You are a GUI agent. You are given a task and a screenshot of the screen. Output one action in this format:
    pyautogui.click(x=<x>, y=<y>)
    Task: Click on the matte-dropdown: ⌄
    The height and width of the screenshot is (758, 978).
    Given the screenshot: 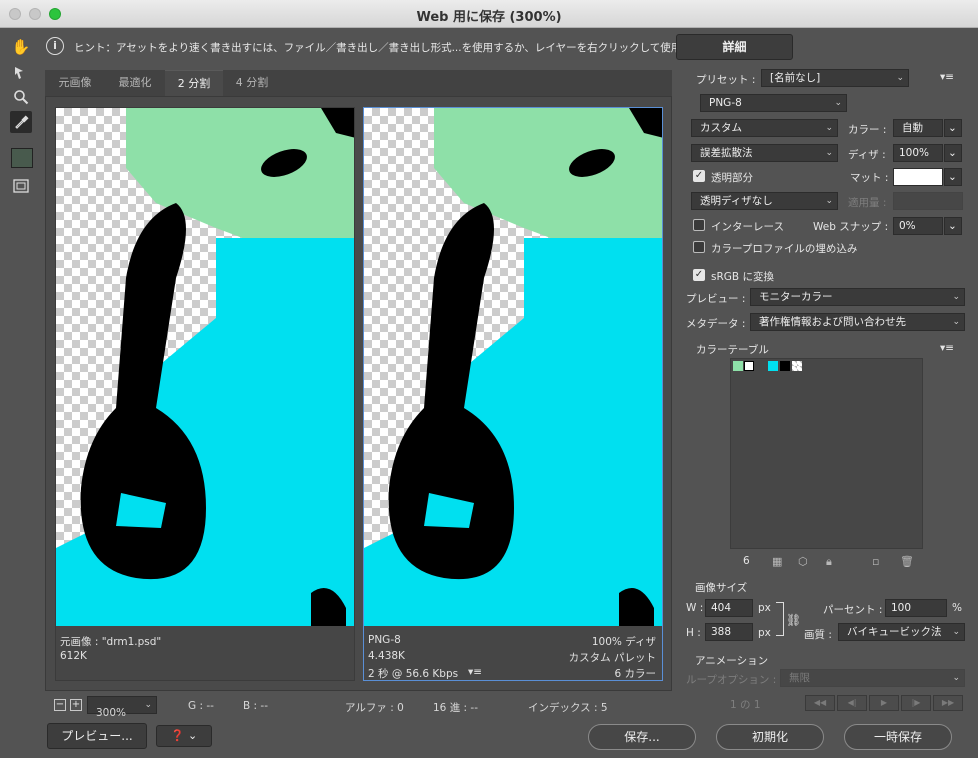 What is the action you would take?
    pyautogui.click(x=953, y=177)
    